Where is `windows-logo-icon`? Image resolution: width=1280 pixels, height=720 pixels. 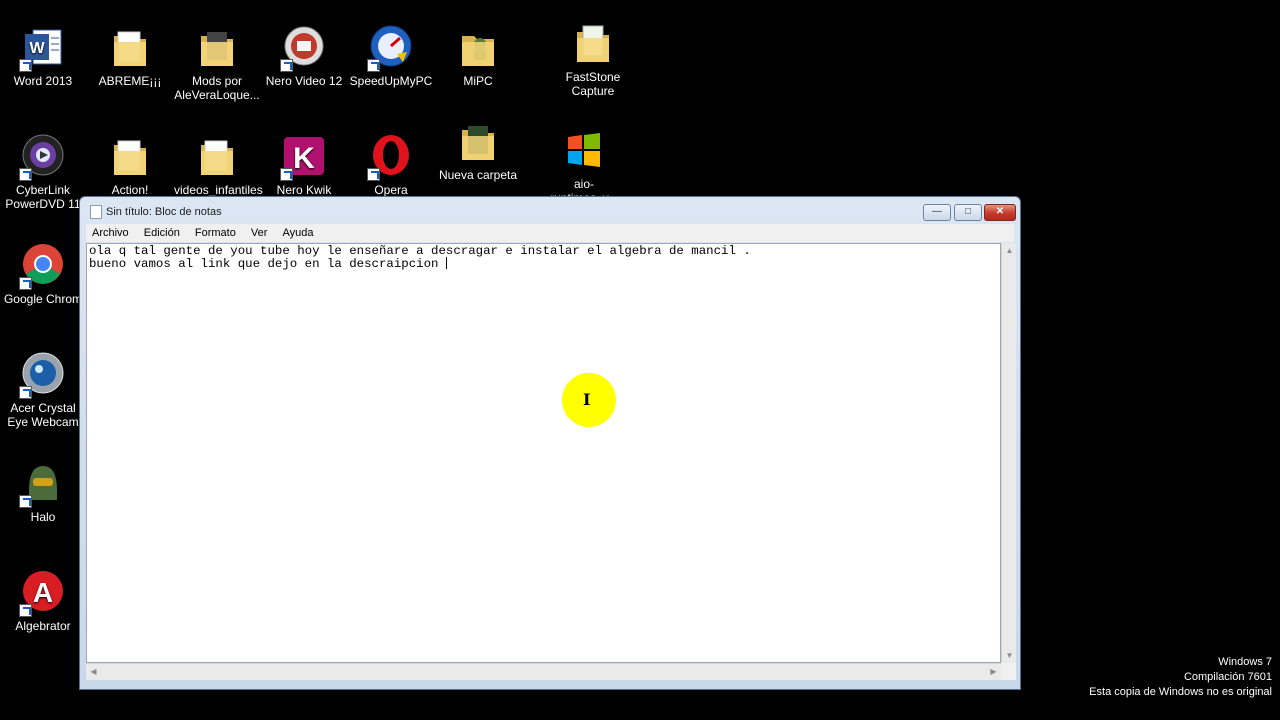
windows-logo-icon is located at coordinates (584, 151).